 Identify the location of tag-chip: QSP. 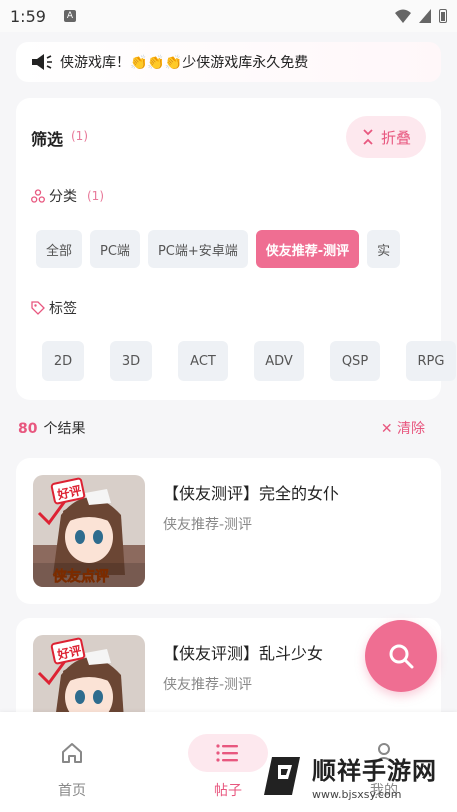
(355, 361).